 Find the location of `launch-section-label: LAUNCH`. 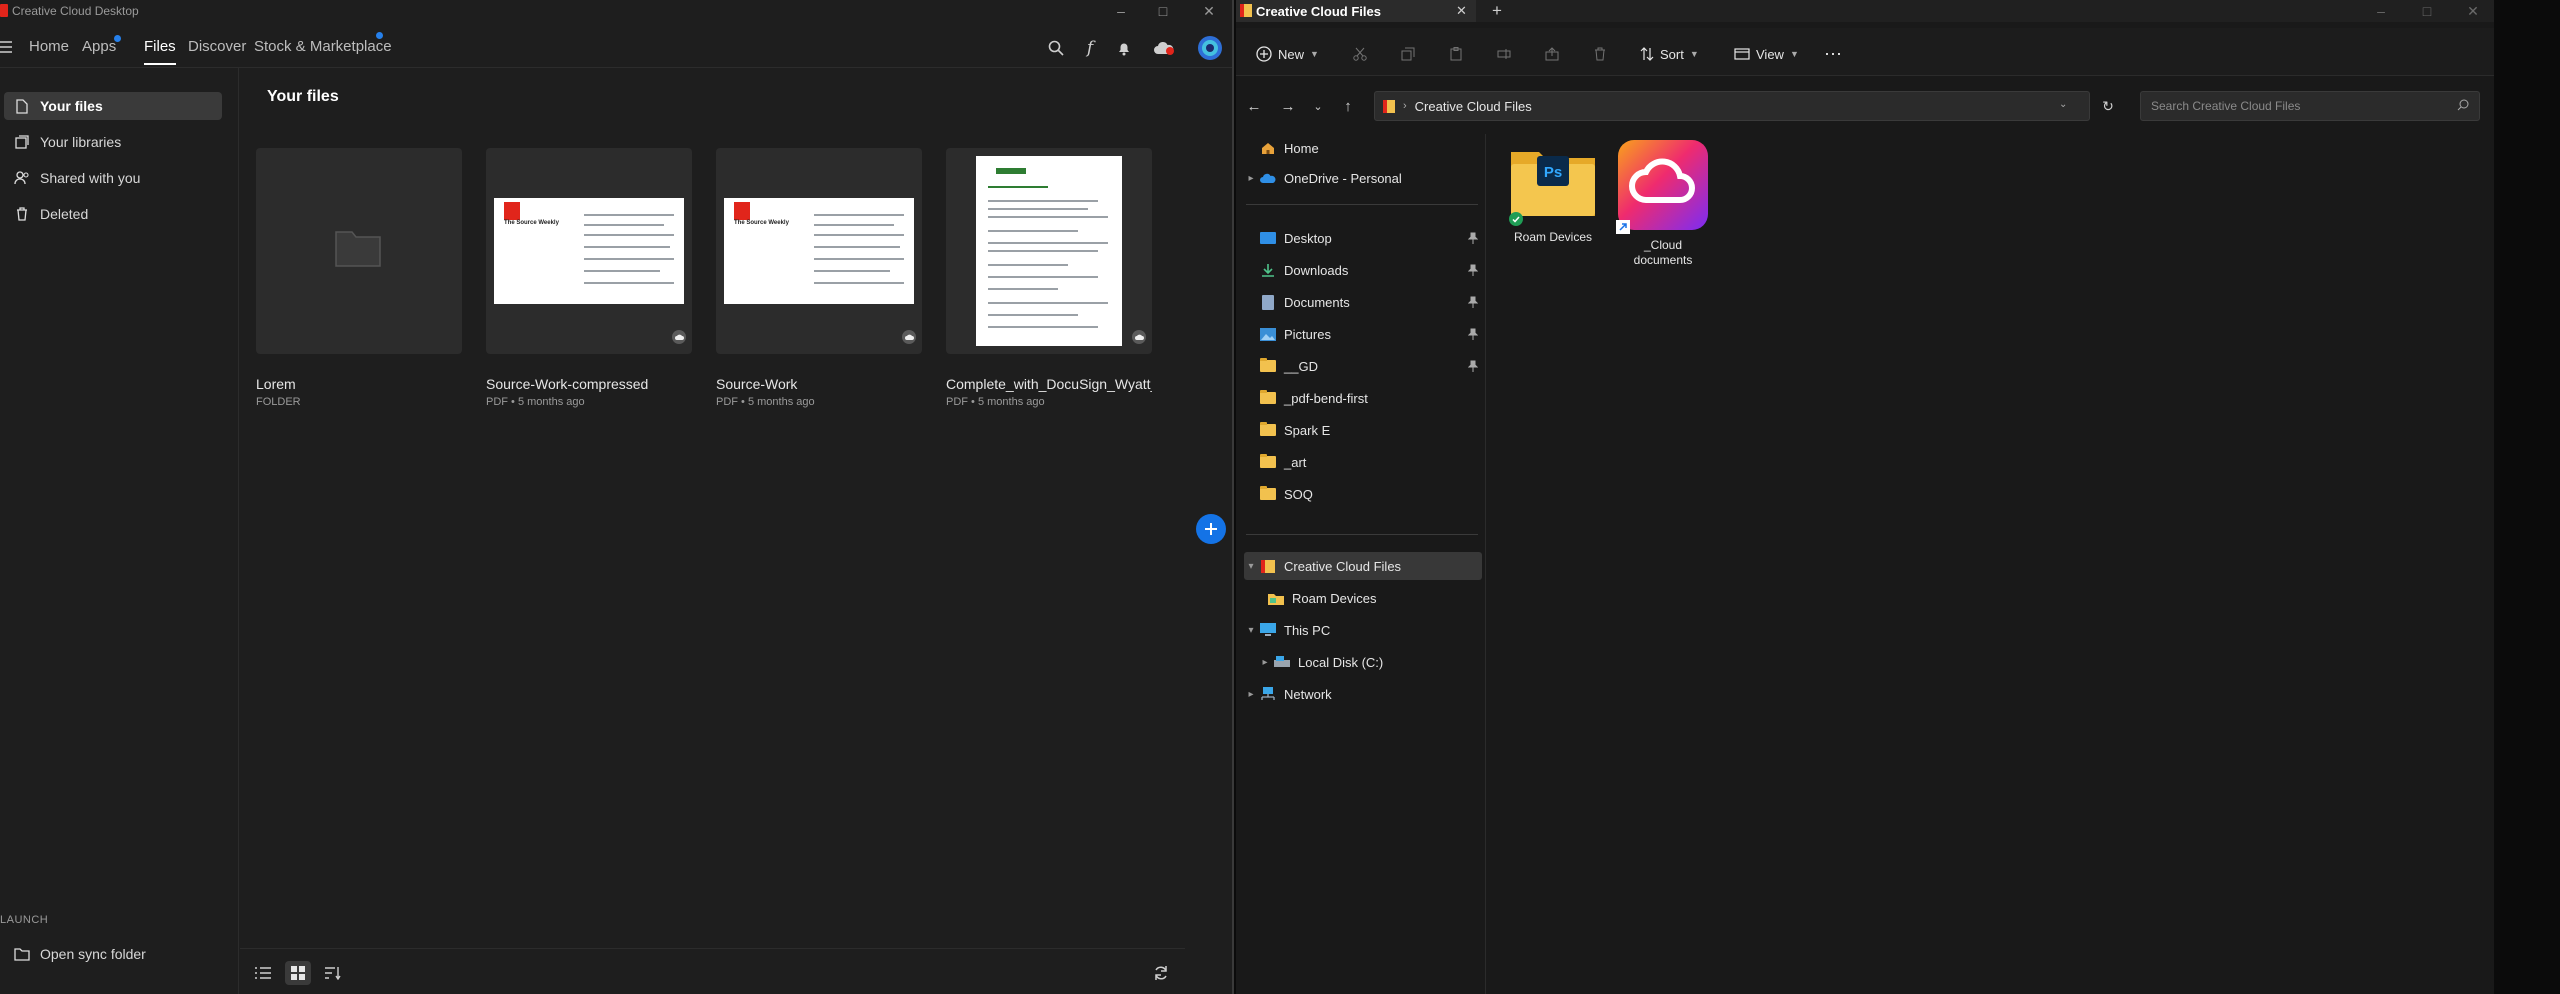

launch-section-label: LAUNCH is located at coordinates (24, 920).